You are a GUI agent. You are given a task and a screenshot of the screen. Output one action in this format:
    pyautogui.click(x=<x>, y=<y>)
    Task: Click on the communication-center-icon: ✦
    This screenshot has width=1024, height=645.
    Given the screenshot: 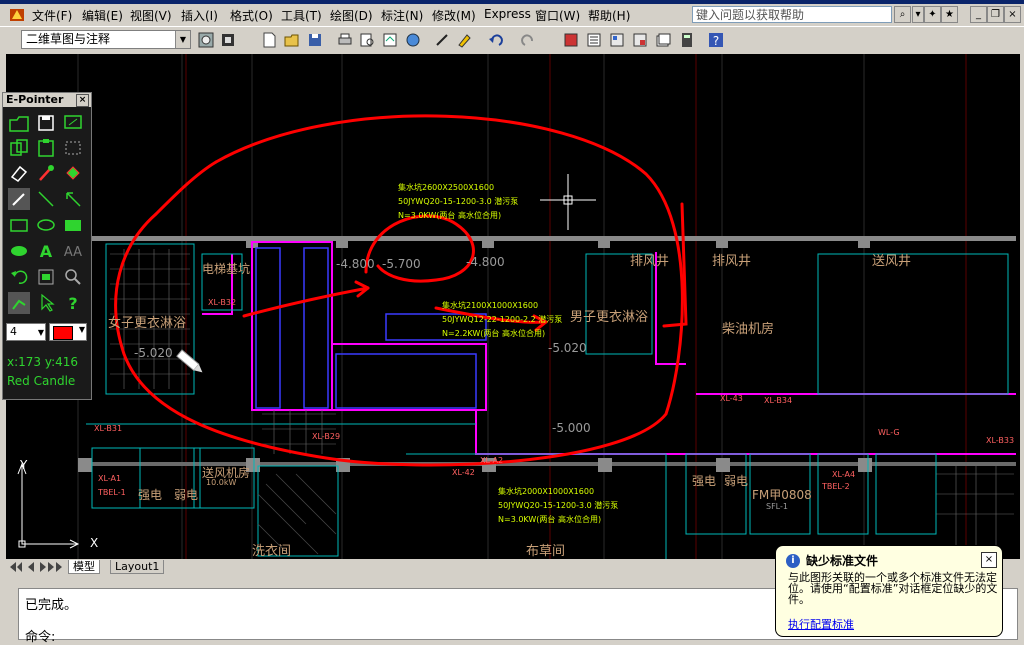 What is the action you would take?
    pyautogui.click(x=932, y=14)
    